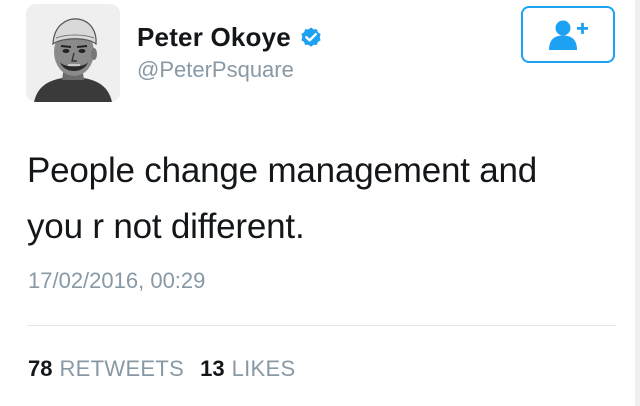 The width and height of the screenshot is (640, 406). I want to click on likes-count: 13, so click(212, 368).